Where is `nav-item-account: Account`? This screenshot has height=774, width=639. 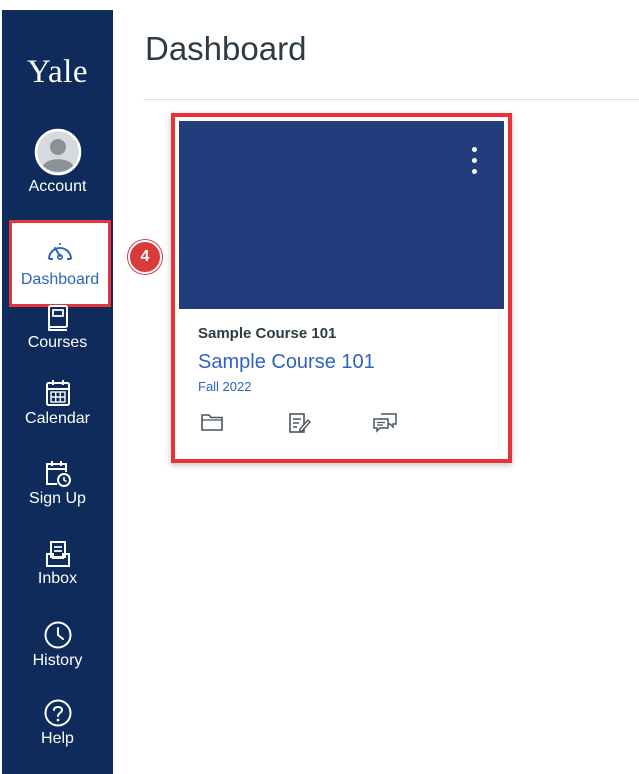
nav-item-account: Account is located at coordinates (57, 162).